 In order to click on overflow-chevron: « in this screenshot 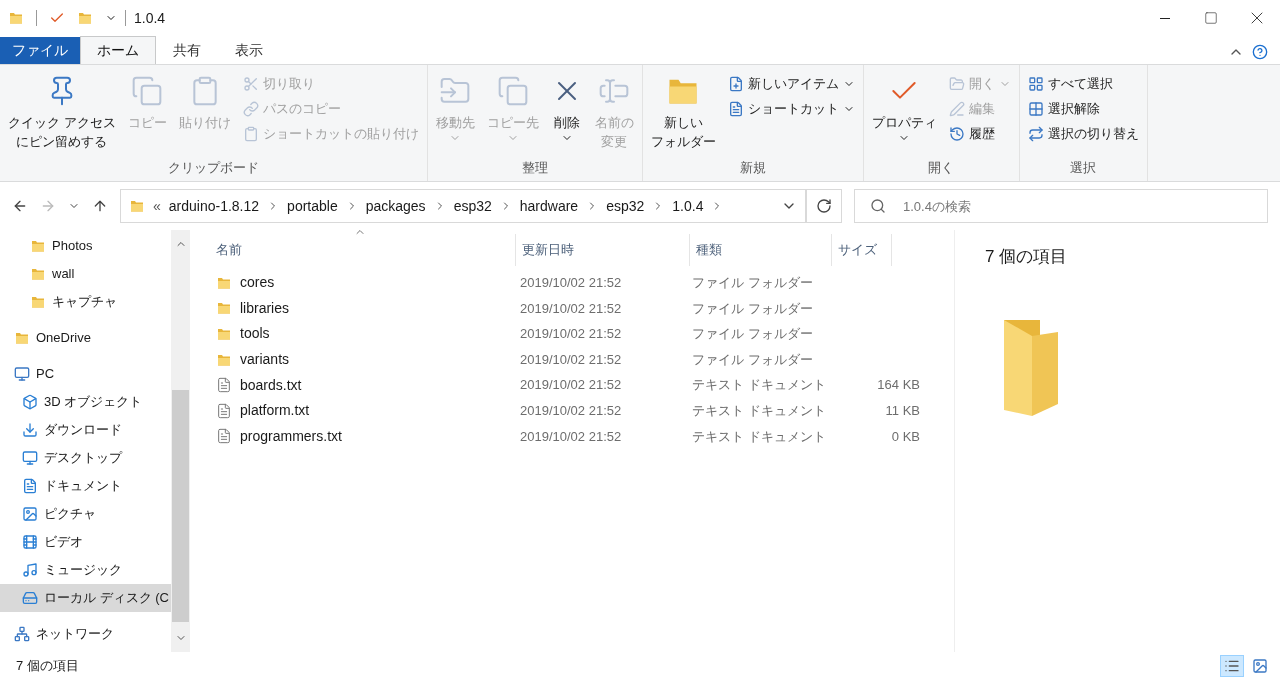, I will do `click(157, 206)`.